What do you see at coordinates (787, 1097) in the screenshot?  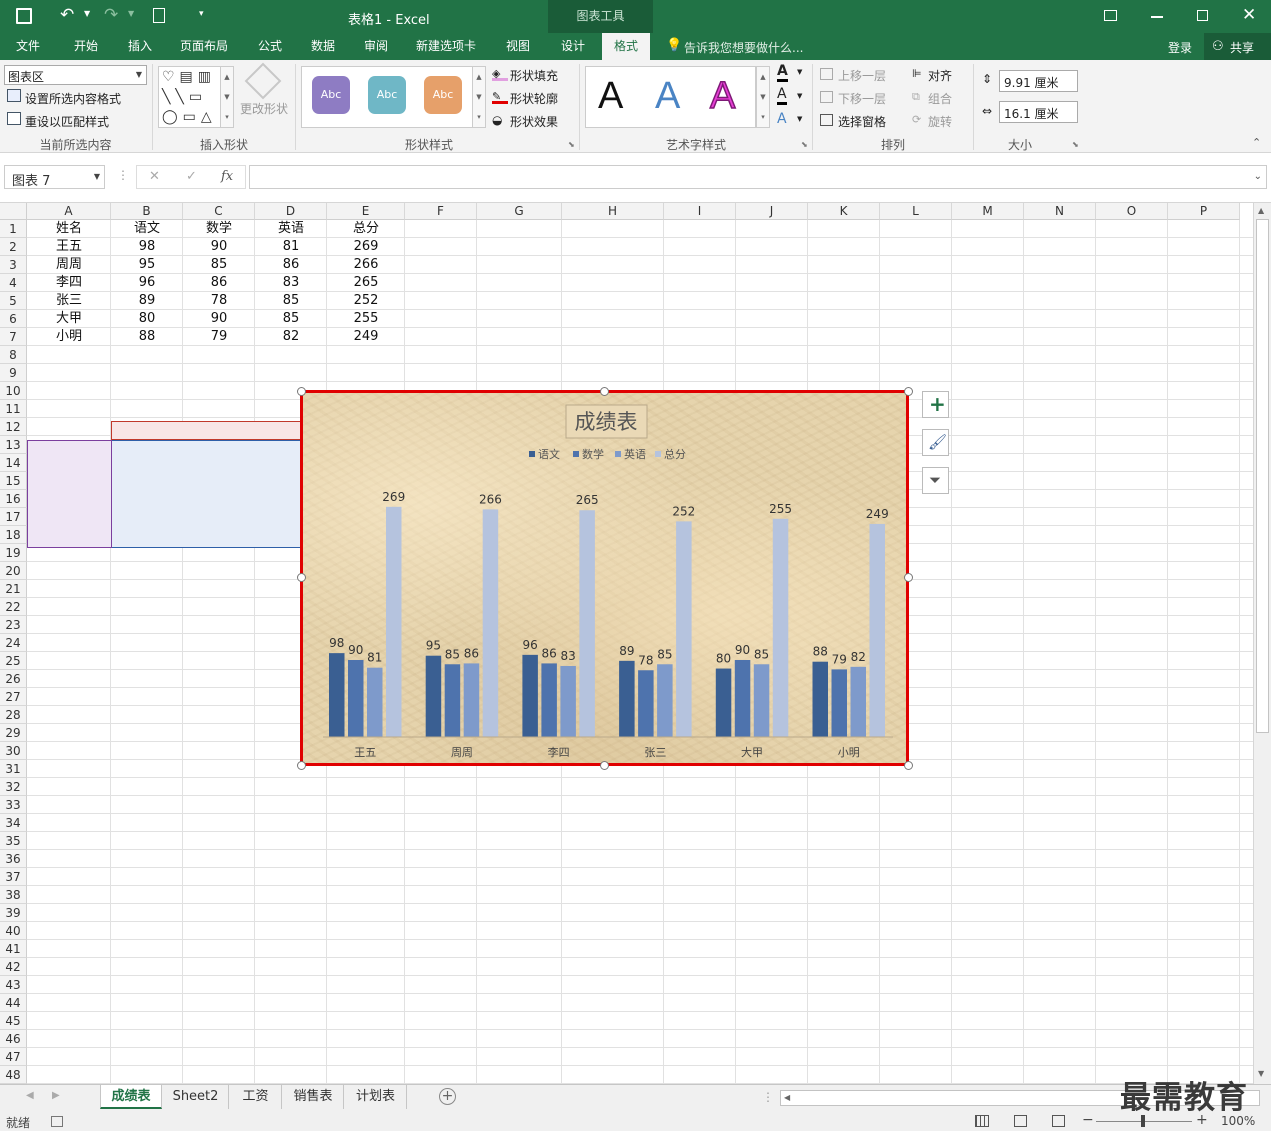 I see `scroll-left-icon: ◀` at bounding box center [787, 1097].